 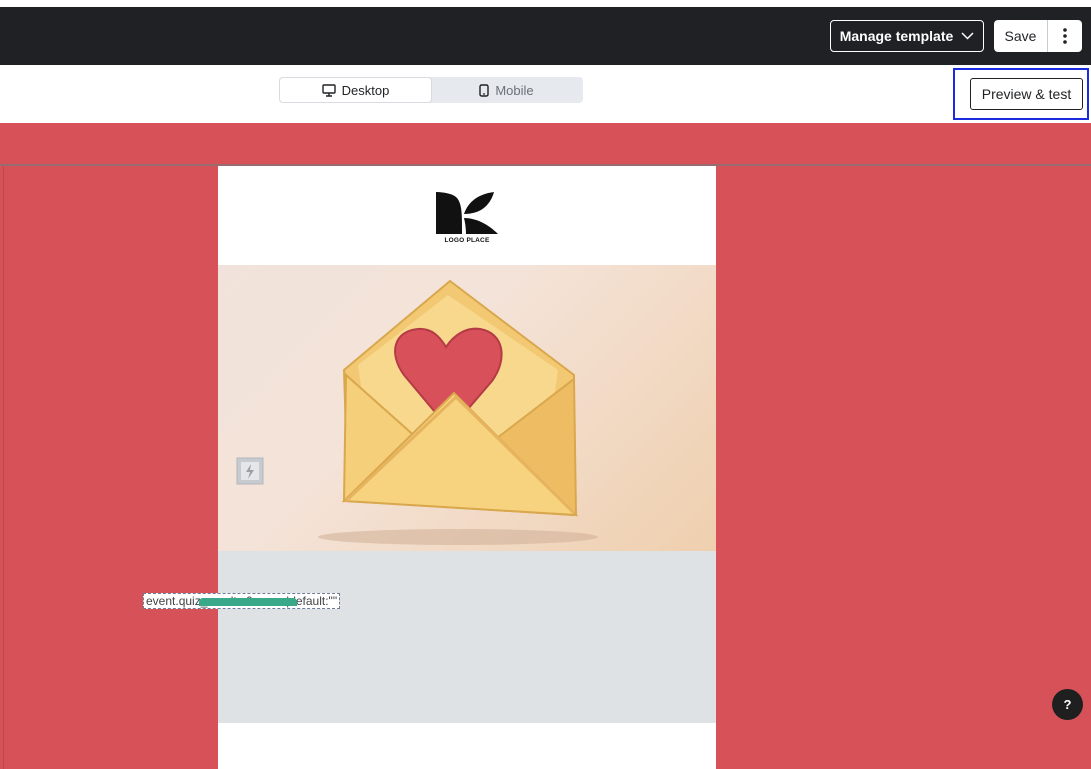 What do you see at coordinates (514, 90) in the screenshot?
I see `mobile-label: Mobile` at bounding box center [514, 90].